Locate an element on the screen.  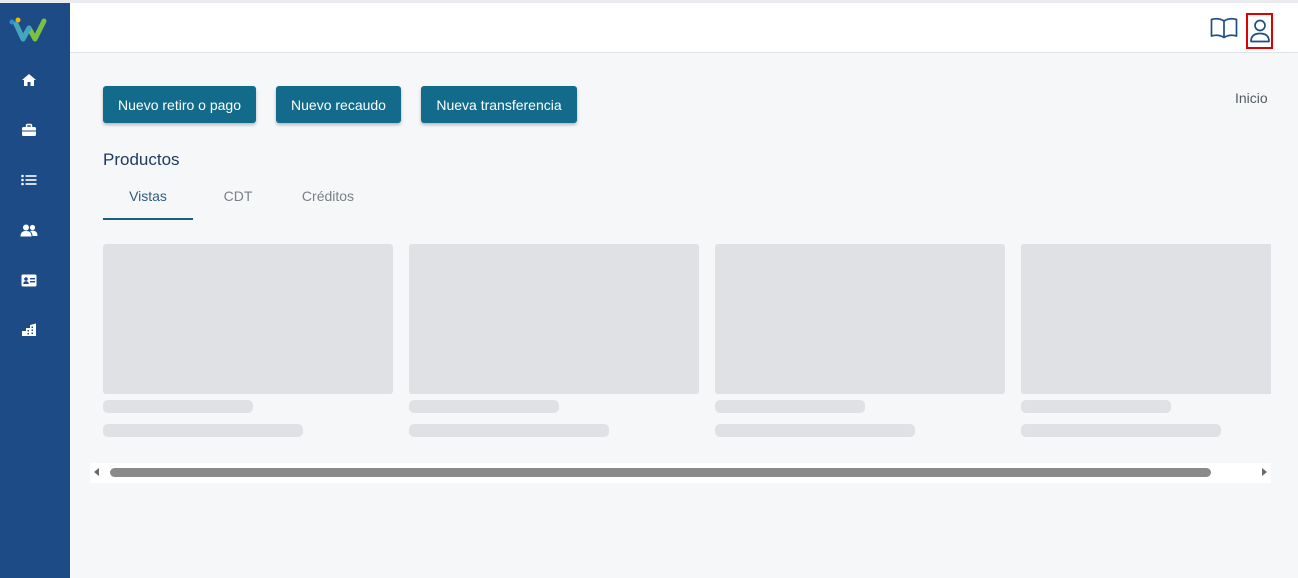
new-withdrawal-button: Nuevo retiro o pago is located at coordinates (179, 104).